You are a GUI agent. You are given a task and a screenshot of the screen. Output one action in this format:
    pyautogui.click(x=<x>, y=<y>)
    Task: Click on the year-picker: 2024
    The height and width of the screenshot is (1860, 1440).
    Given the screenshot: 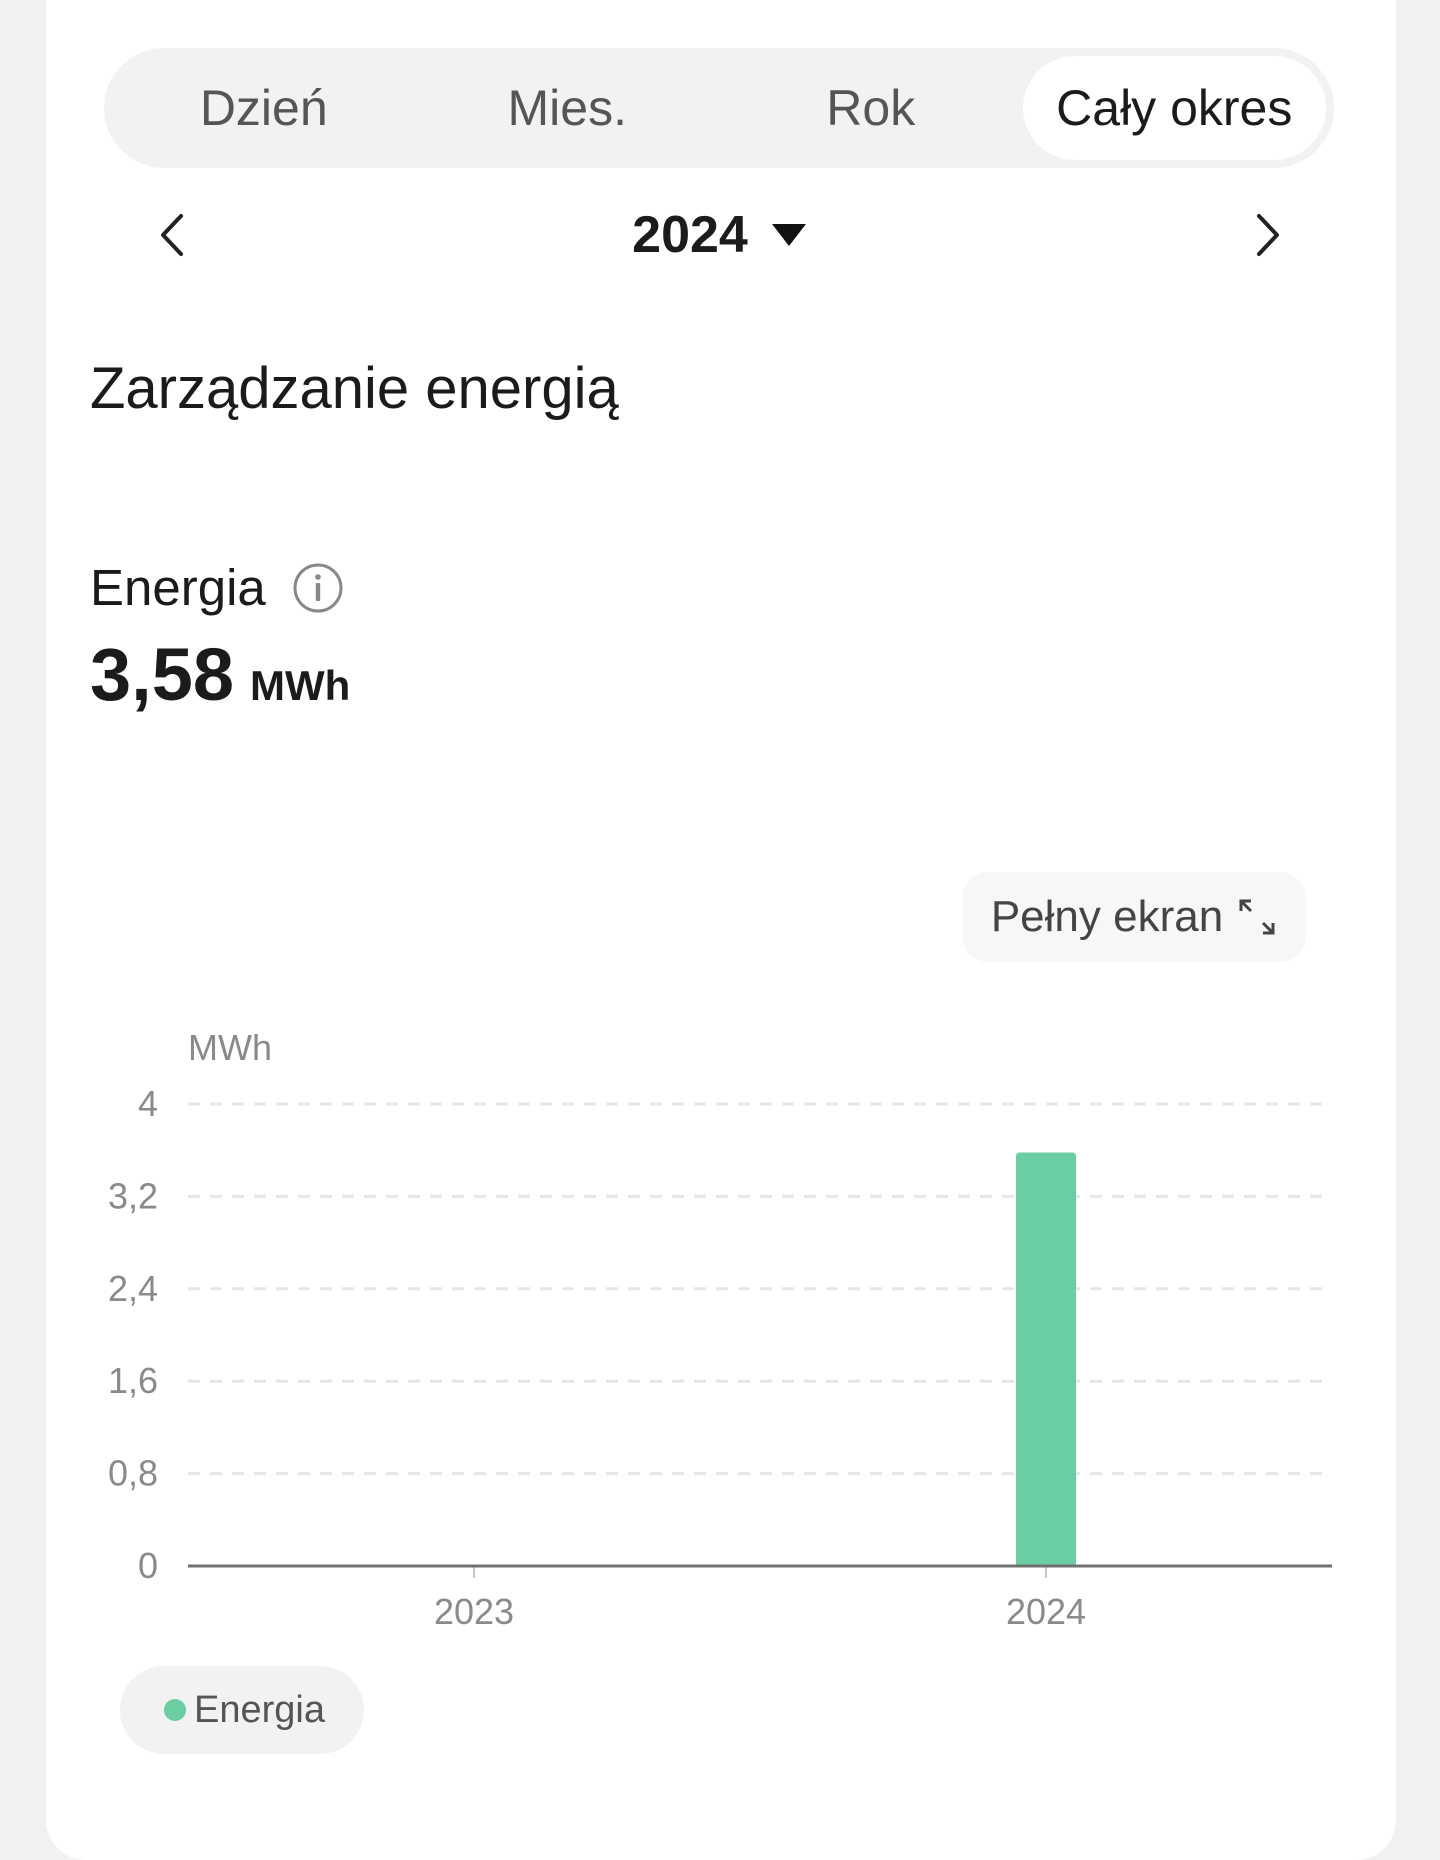 What is the action you would take?
    pyautogui.click(x=720, y=235)
    